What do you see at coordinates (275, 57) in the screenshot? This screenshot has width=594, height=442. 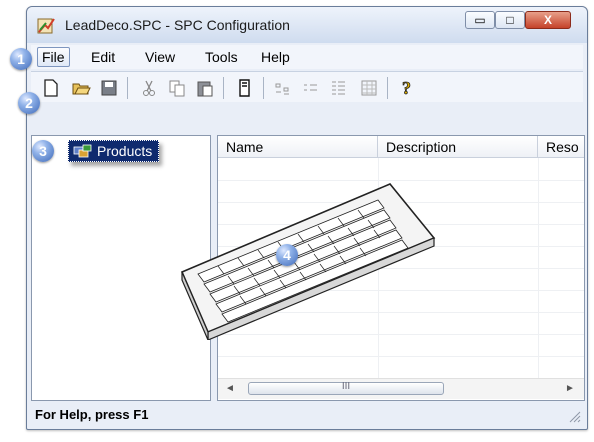 I see `menu-help: Help` at bounding box center [275, 57].